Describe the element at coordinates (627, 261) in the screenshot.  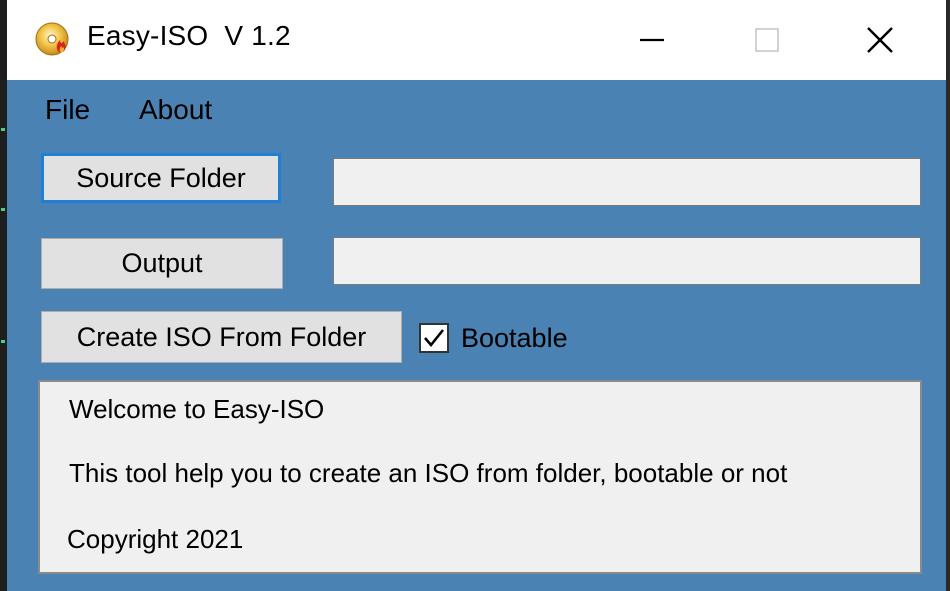
I see `output-field` at that location.